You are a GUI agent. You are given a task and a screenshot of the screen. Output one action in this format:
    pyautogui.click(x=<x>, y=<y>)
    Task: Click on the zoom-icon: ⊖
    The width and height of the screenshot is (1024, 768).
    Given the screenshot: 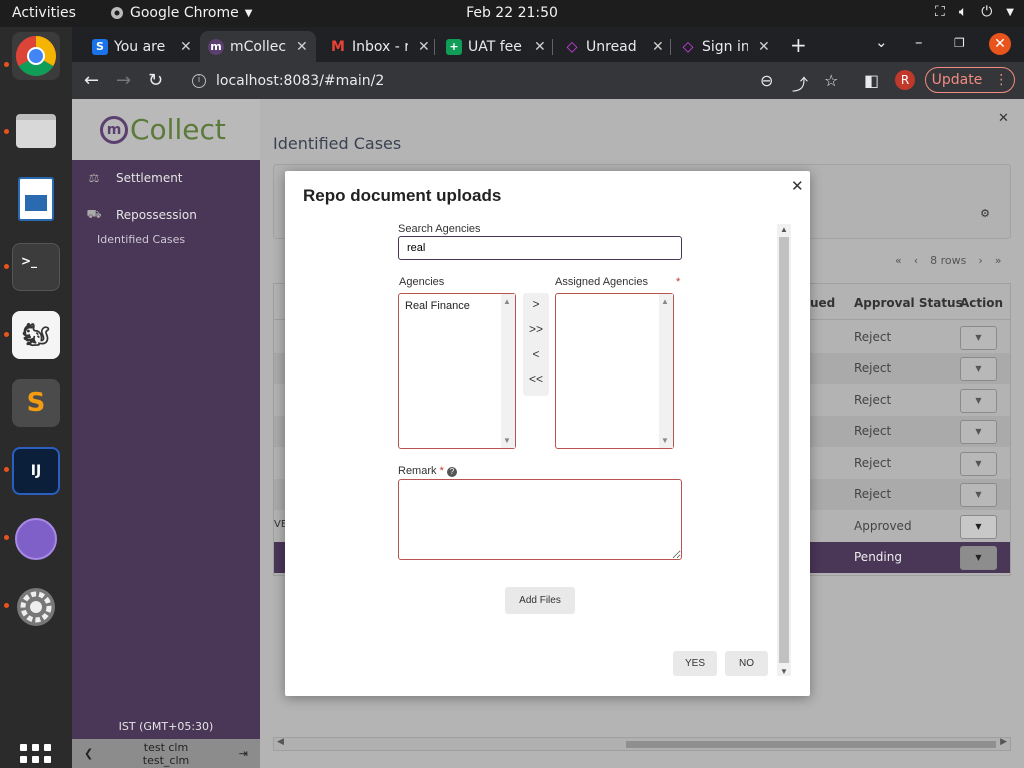 What is the action you would take?
    pyautogui.click(x=766, y=80)
    